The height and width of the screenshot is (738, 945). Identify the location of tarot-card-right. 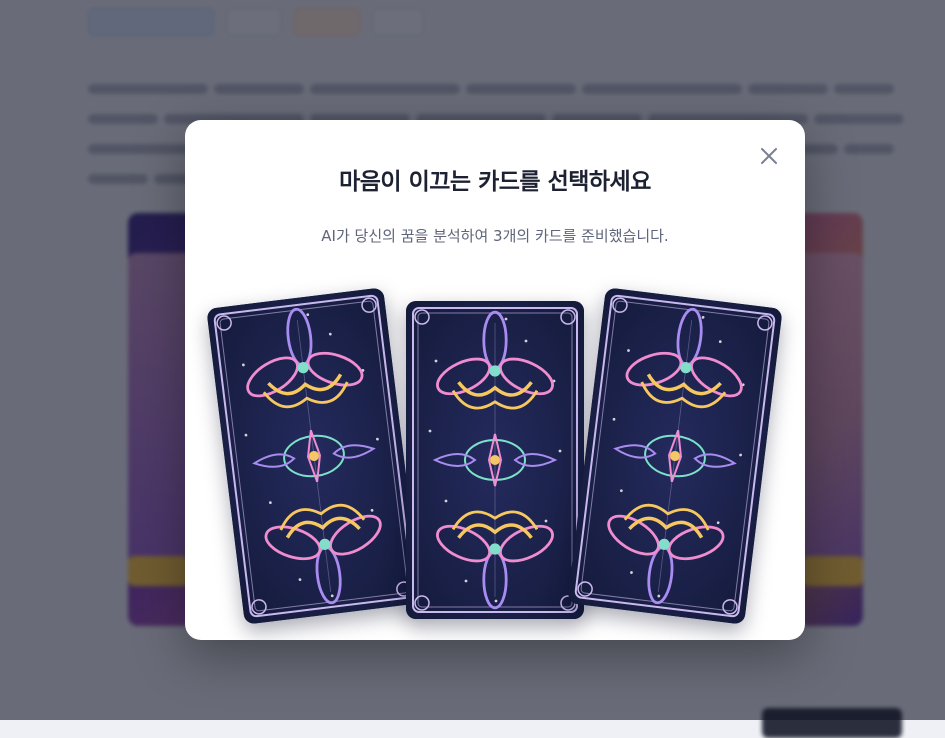
(675, 456).